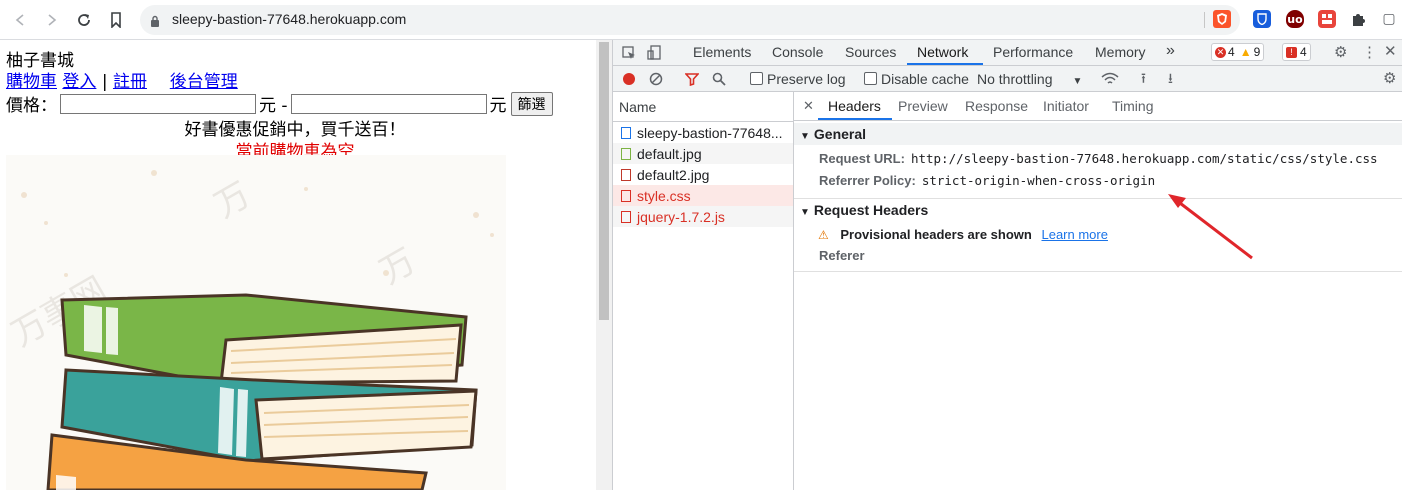 This screenshot has width=1402, height=490. I want to click on stylesheet-file-icon, so click(626, 195).